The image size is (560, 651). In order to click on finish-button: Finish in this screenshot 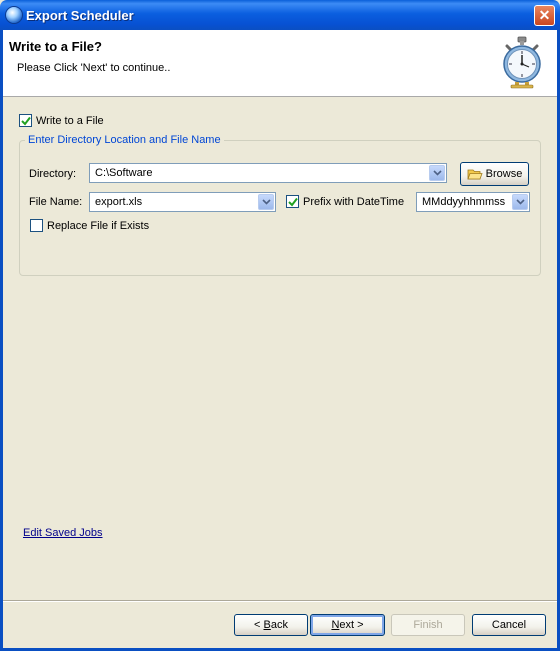, I will do `click(428, 625)`.